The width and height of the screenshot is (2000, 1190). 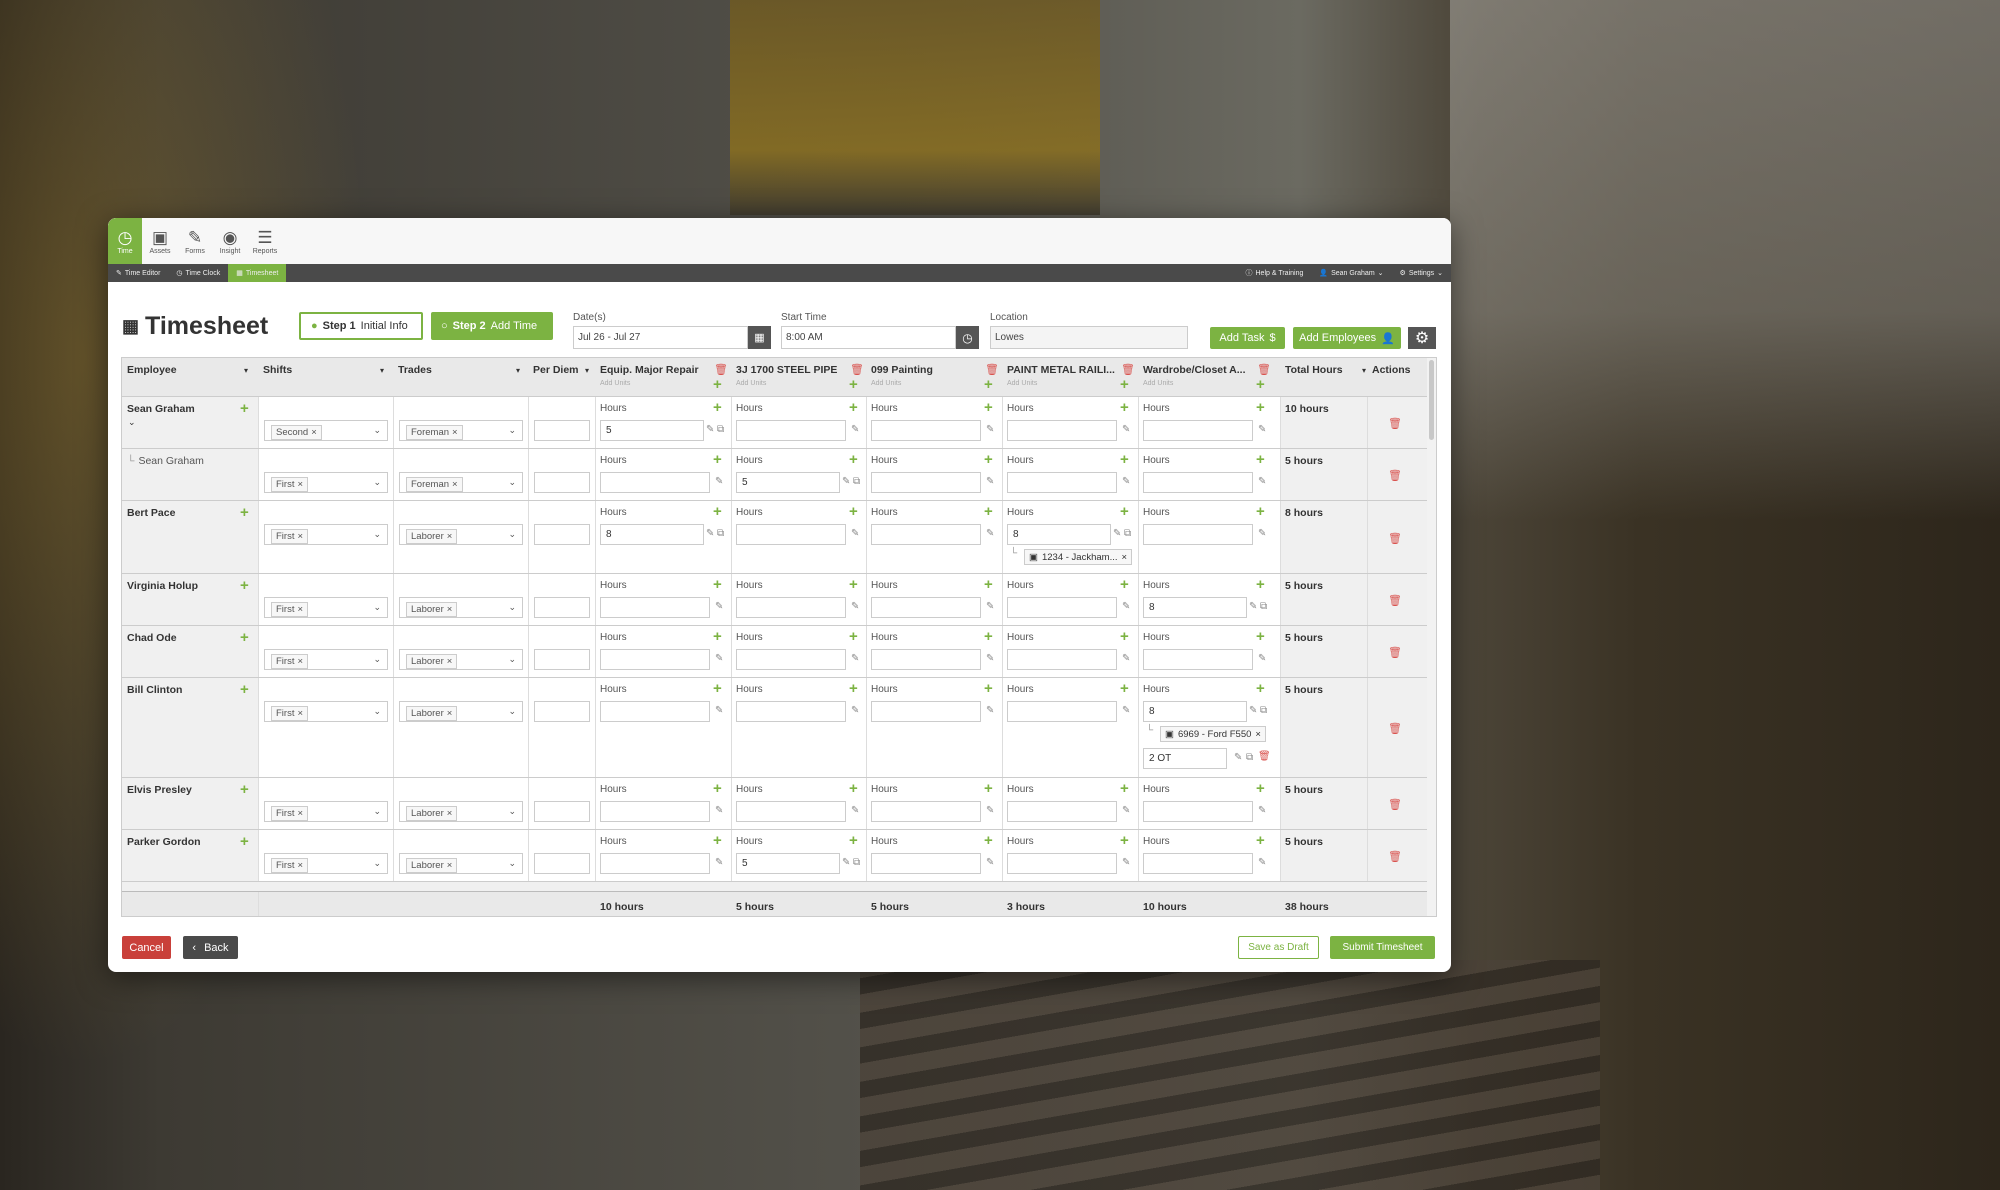 I want to click on cancel-button: Cancel, so click(x=146, y=947).